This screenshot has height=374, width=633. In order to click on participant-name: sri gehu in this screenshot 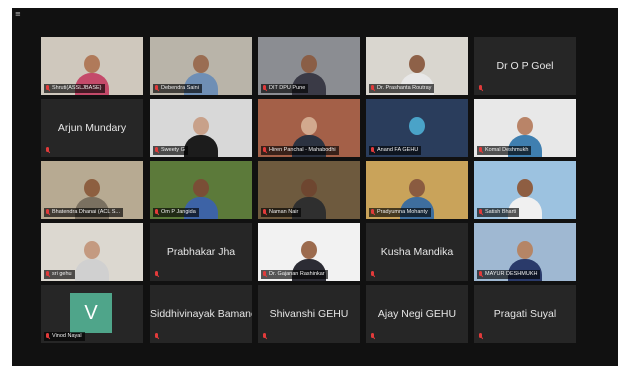, I will do `click(62, 274)`.